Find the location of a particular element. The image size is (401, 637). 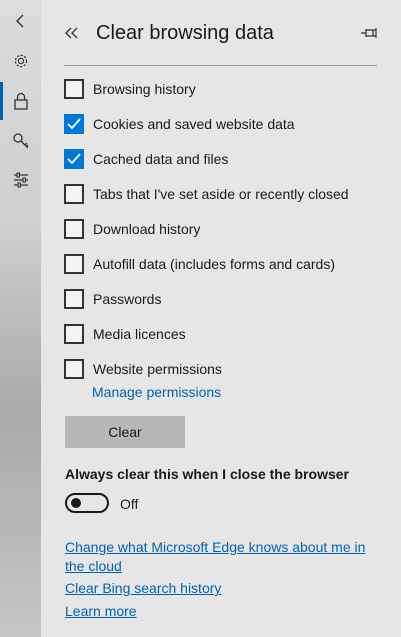

option-autofill-data: Autofill data (includes forms and cards) is located at coordinates (199, 264).